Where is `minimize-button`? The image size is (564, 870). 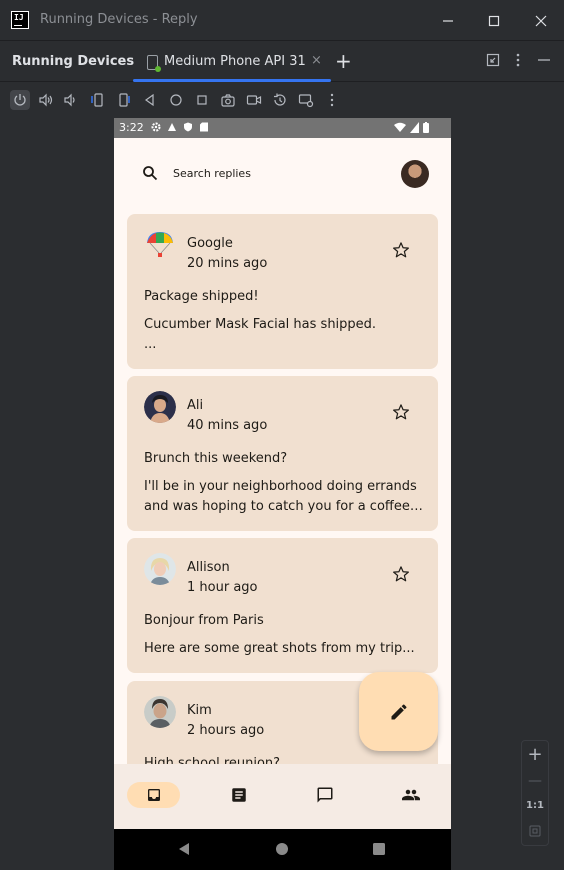 minimize-button is located at coordinates (448, 21).